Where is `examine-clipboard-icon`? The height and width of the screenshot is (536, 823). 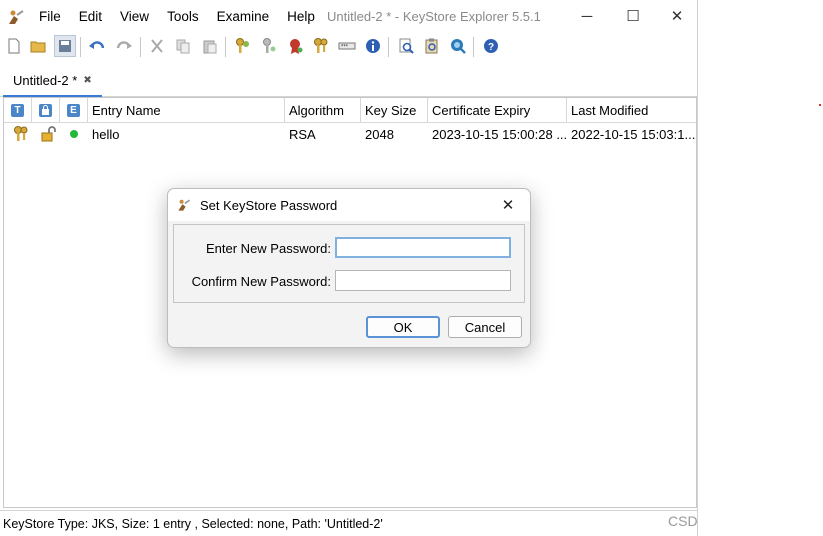 examine-clipboard-icon is located at coordinates (432, 46).